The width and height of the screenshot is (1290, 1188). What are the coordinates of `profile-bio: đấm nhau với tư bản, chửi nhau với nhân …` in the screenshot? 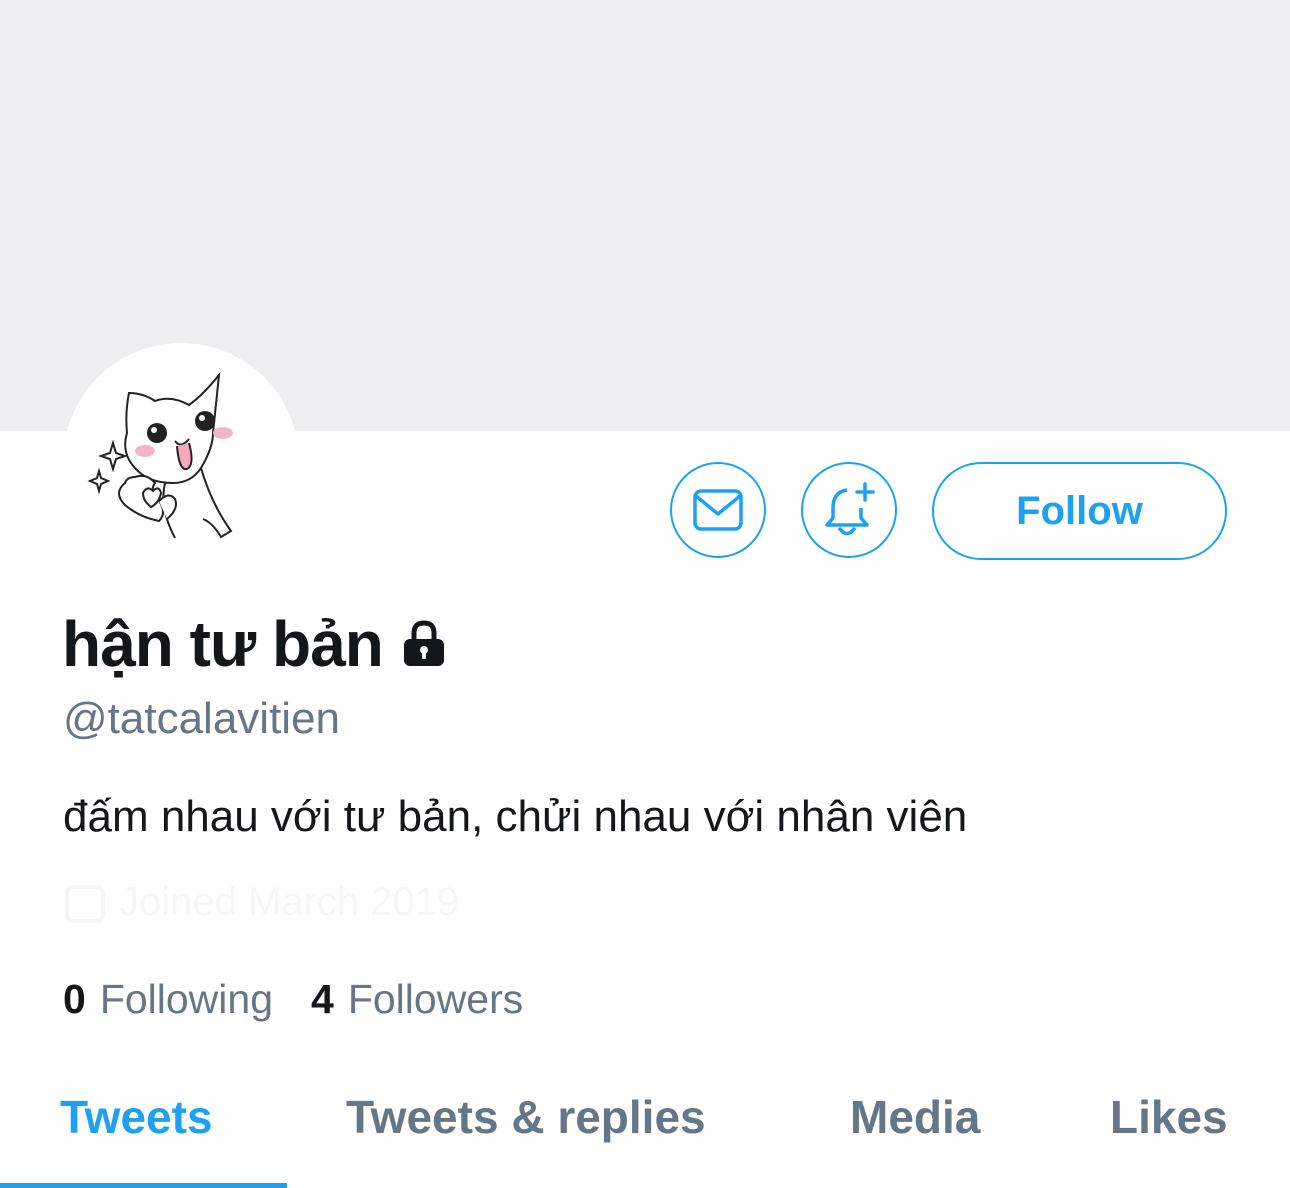 It's located at (515, 816).